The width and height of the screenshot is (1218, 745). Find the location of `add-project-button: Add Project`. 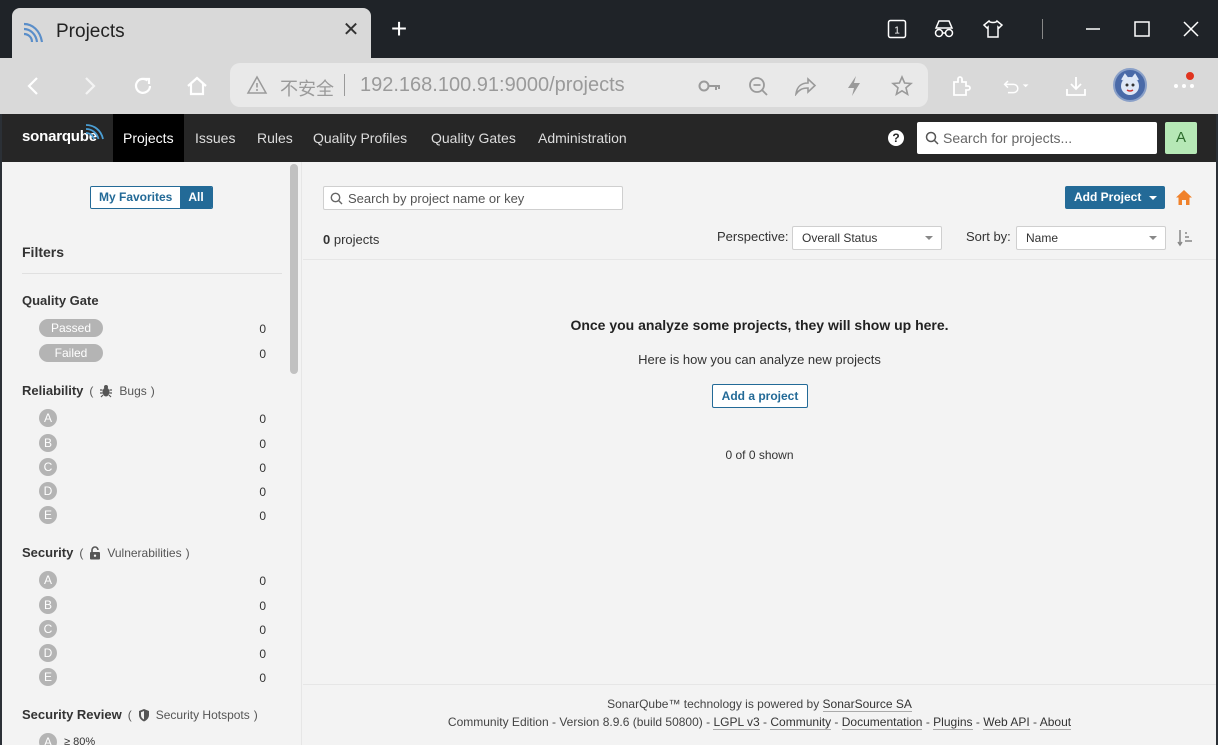

add-project-button: Add Project is located at coordinates (1115, 197).